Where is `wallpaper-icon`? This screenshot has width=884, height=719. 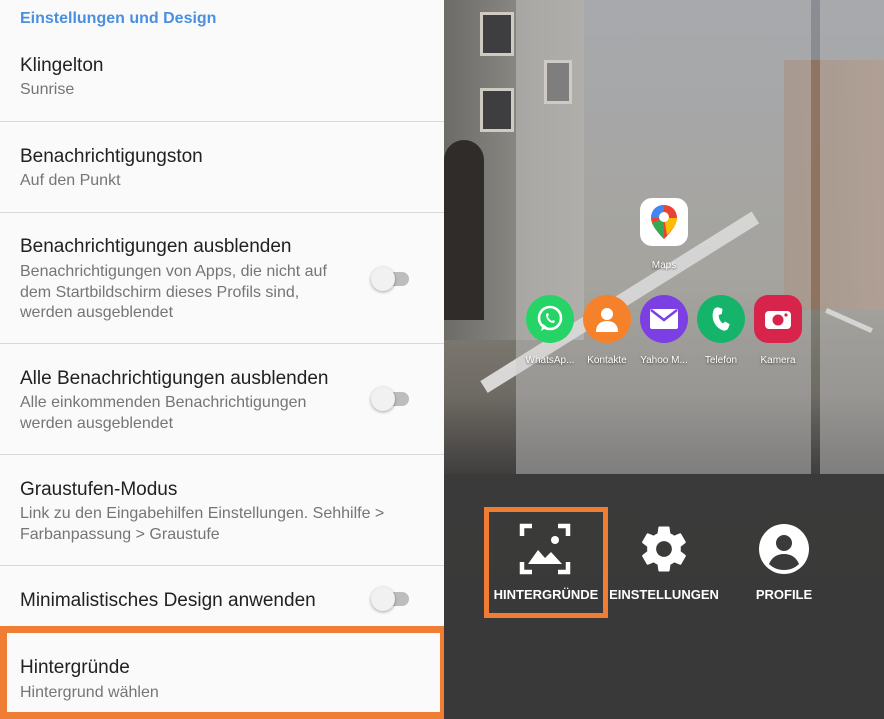
wallpaper-icon is located at coordinates (545, 549).